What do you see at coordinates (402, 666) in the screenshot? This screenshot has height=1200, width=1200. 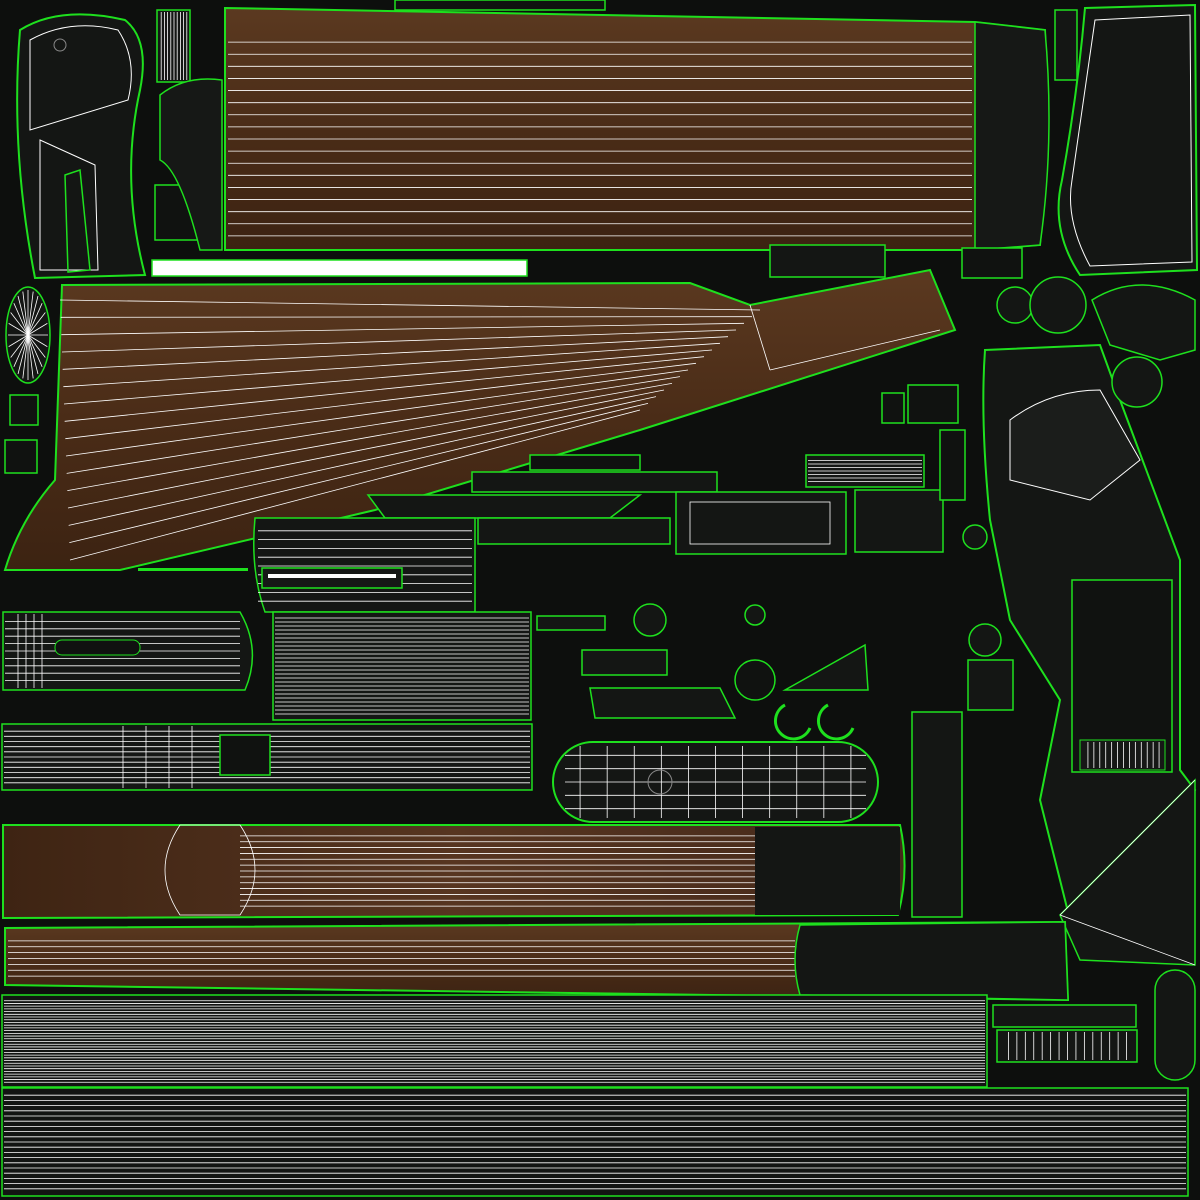 I see `side-plate` at bounding box center [402, 666].